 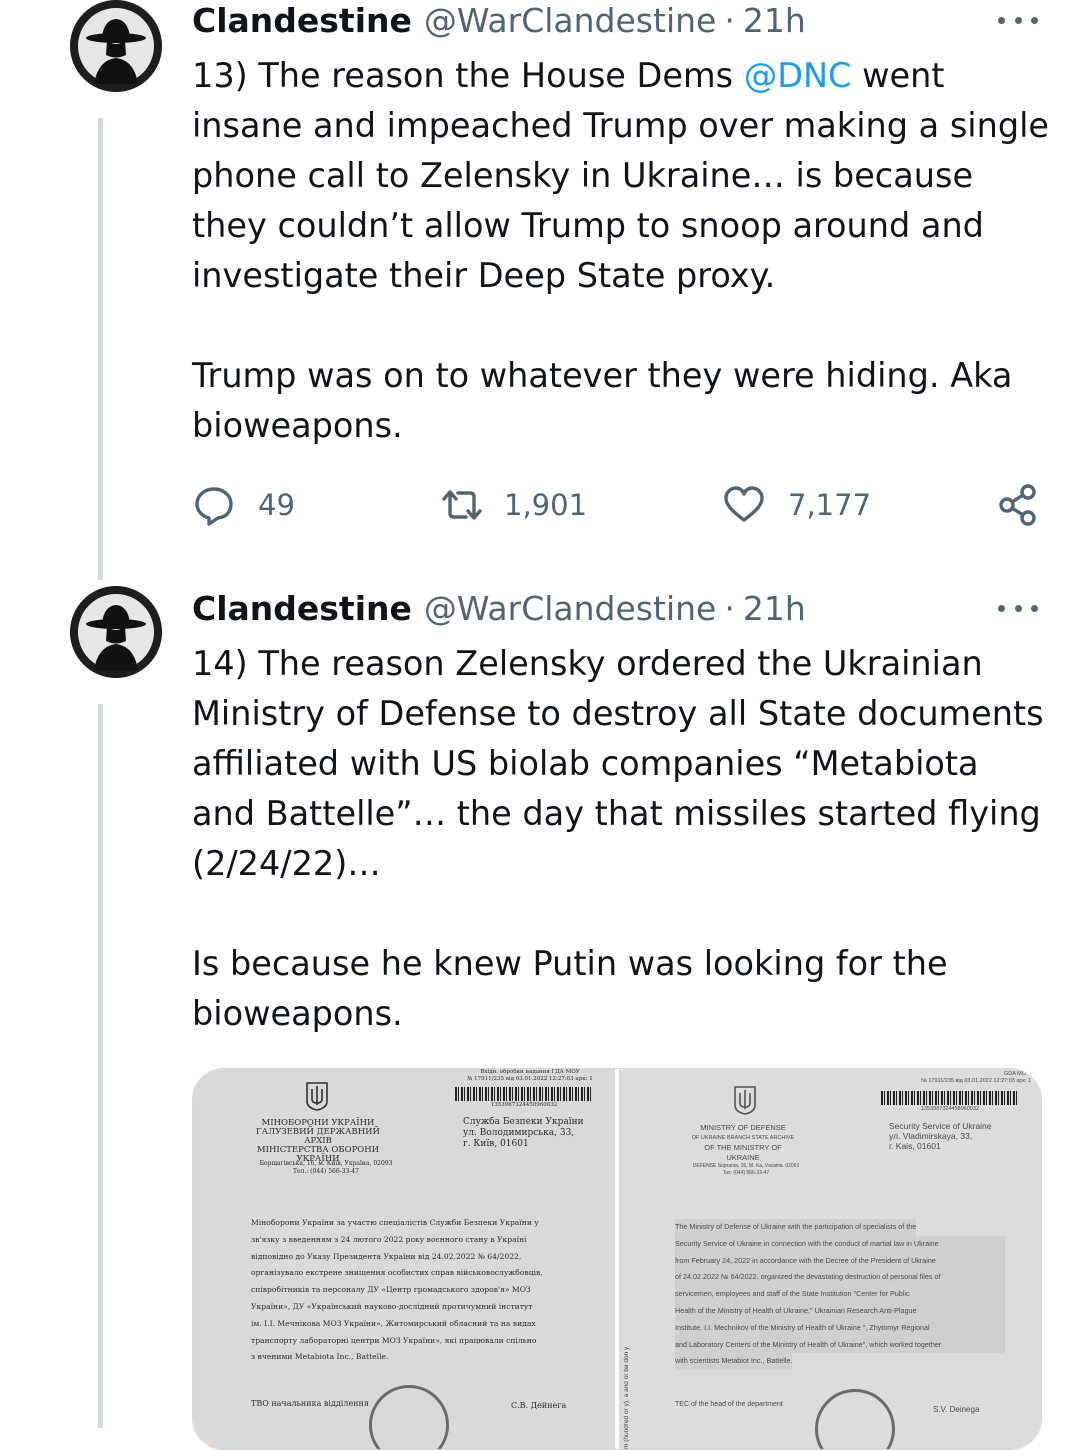 What do you see at coordinates (523, 1122) in the screenshot?
I see `doc-recipient-line: Служба Безпеки України` at bounding box center [523, 1122].